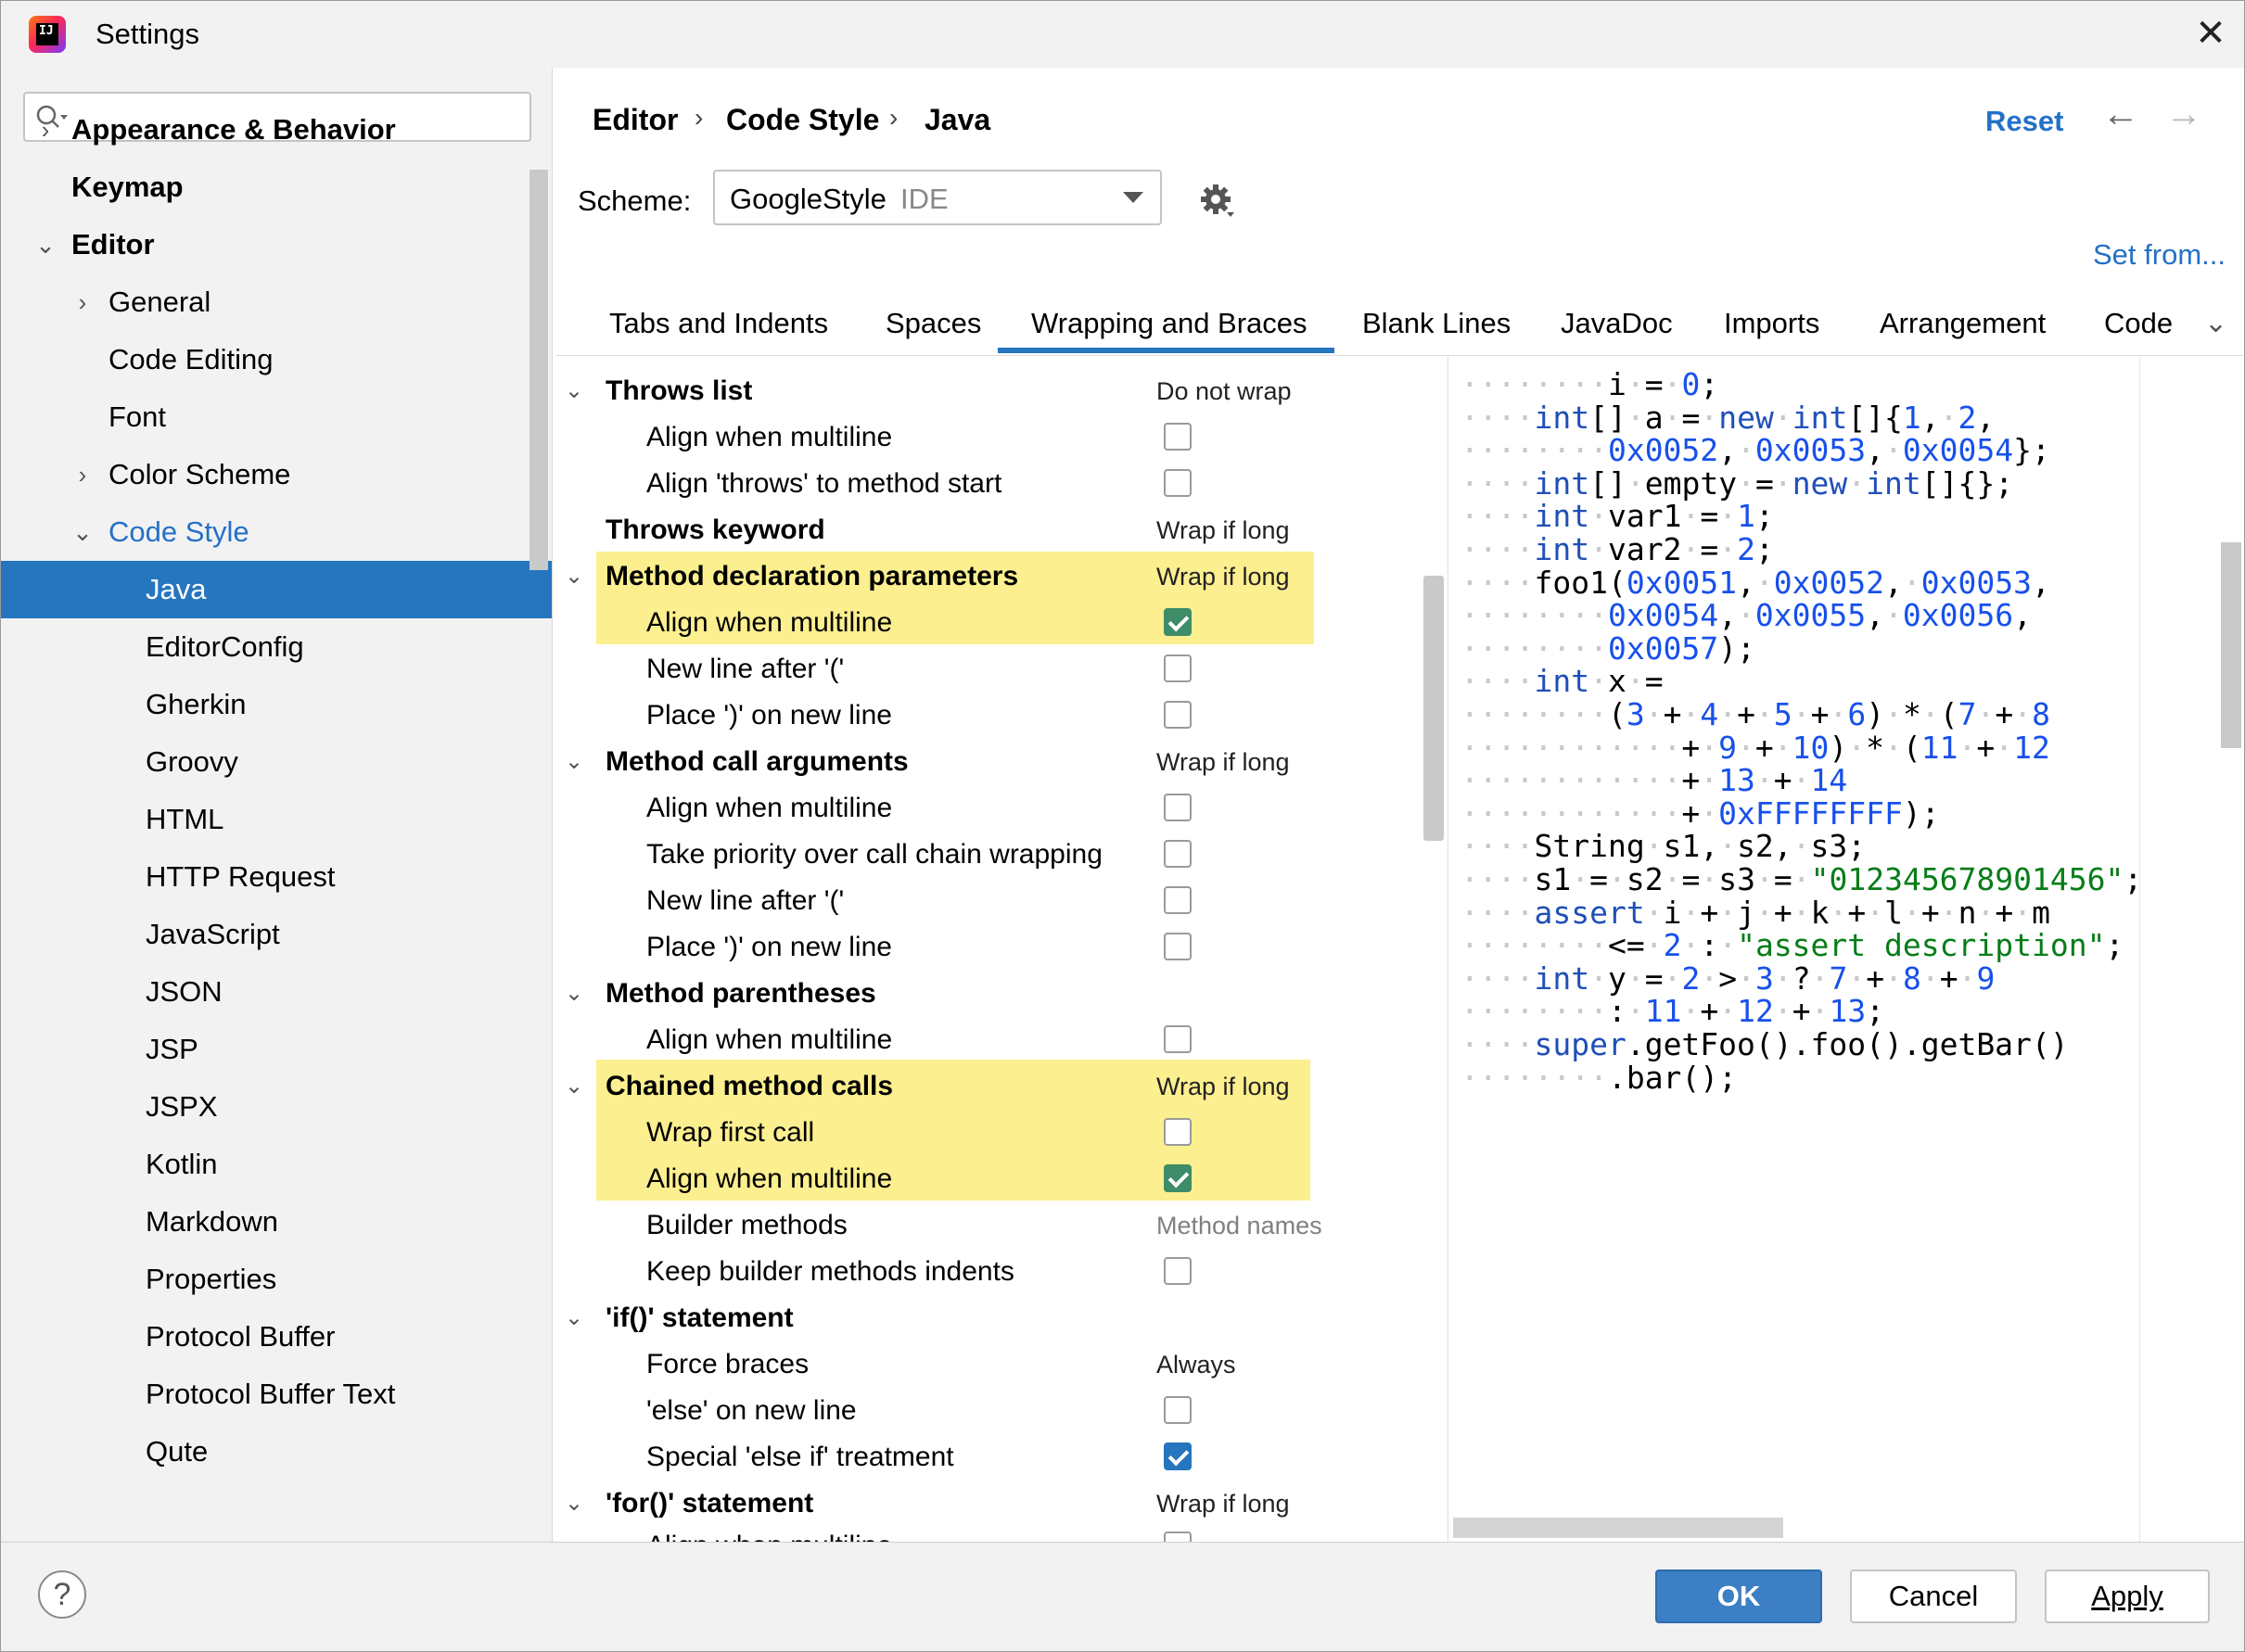 This screenshot has width=2245, height=1652. I want to click on tab-wrapping-and-braces: Wrapping and Braces, so click(1169, 323).